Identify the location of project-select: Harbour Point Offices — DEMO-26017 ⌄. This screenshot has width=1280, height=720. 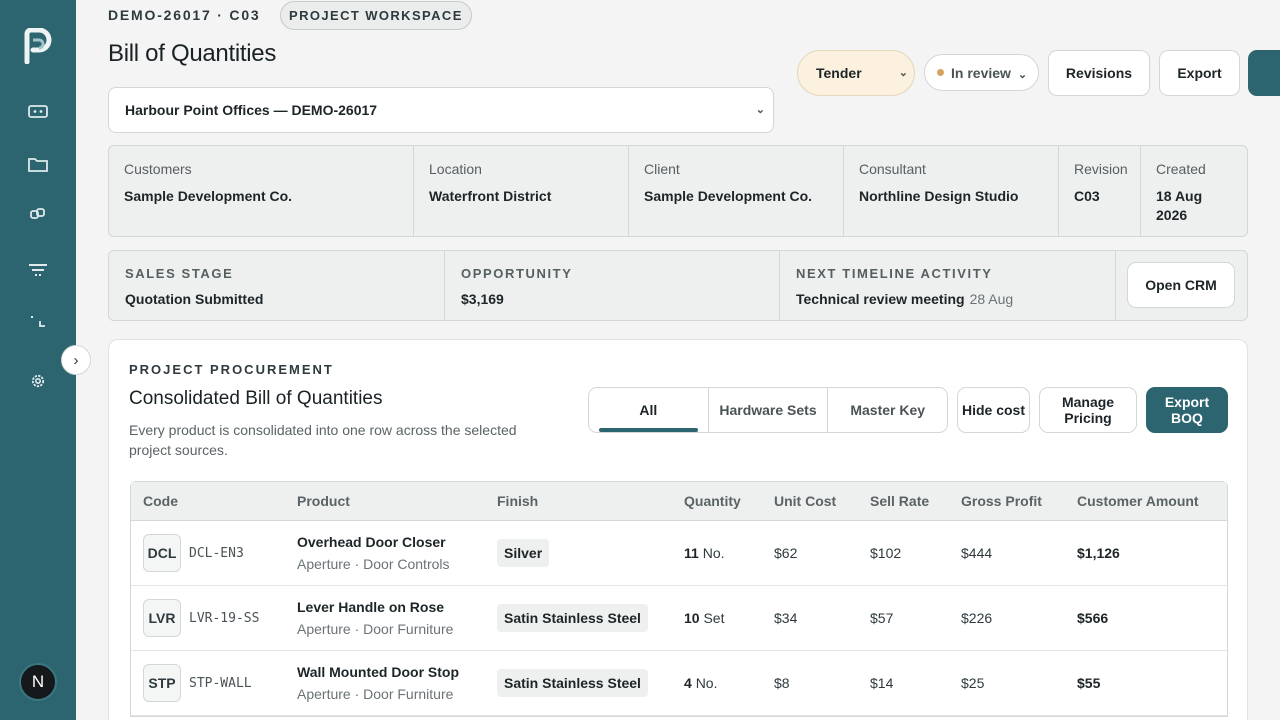
(441, 110).